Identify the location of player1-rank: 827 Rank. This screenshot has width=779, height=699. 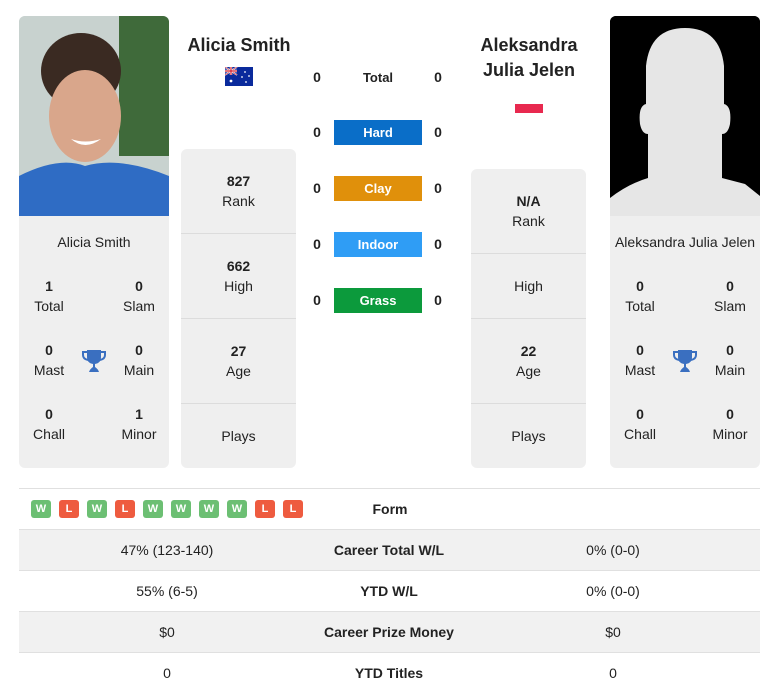
(238, 191).